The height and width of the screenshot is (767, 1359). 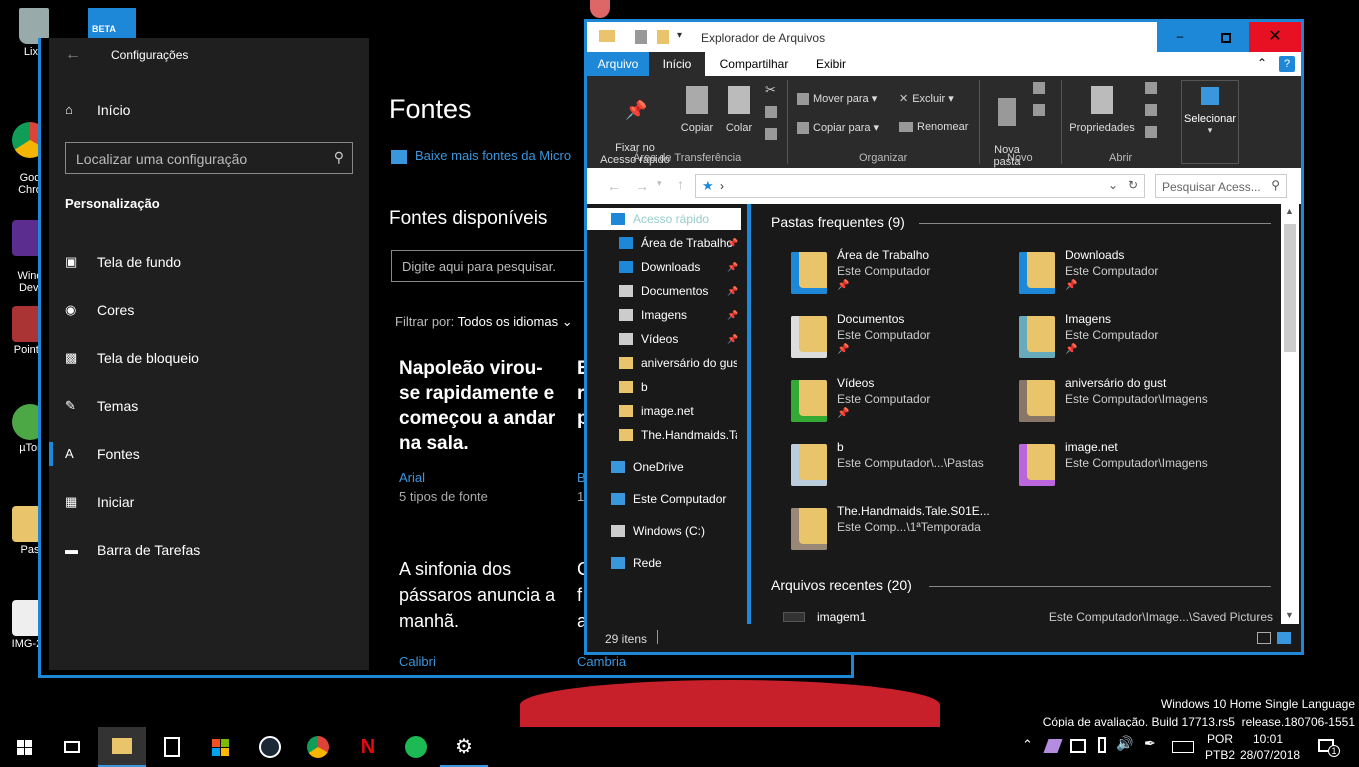 I want to click on folder-tile: Downloads Este Computador 📌, so click(x=1134, y=278).